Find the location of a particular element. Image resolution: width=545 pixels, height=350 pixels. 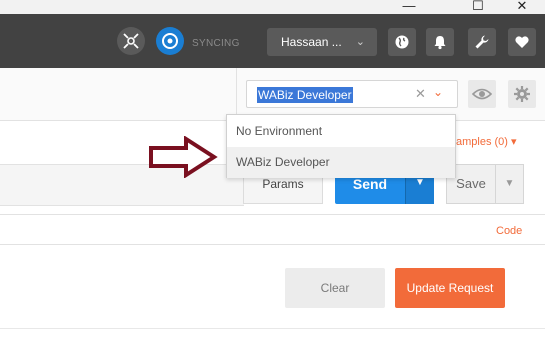

minimize-button: — is located at coordinates (409, 7).